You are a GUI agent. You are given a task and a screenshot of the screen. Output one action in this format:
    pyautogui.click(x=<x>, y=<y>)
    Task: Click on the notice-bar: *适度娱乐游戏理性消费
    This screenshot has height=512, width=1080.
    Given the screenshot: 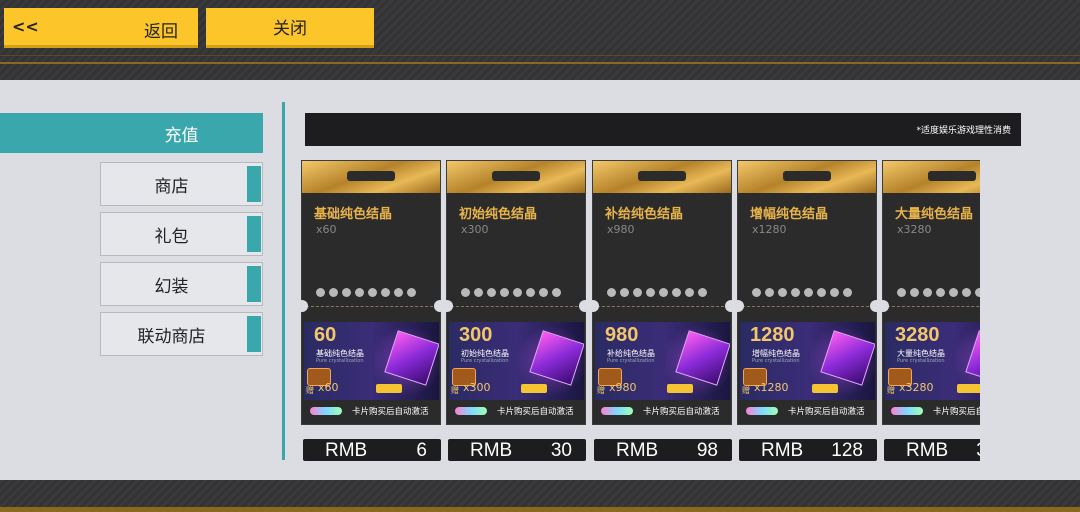 What is the action you would take?
    pyautogui.click(x=663, y=129)
    